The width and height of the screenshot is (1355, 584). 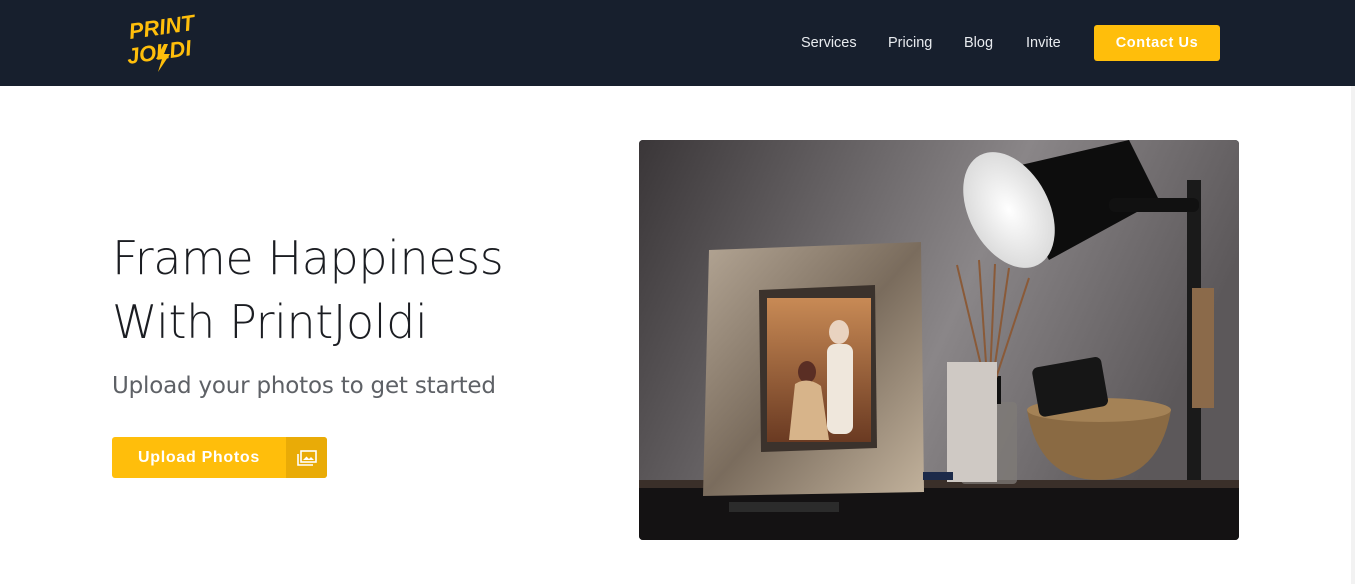 What do you see at coordinates (1157, 43) in the screenshot?
I see `contact-us-button: Contact Us` at bounding box center [1157, 43].